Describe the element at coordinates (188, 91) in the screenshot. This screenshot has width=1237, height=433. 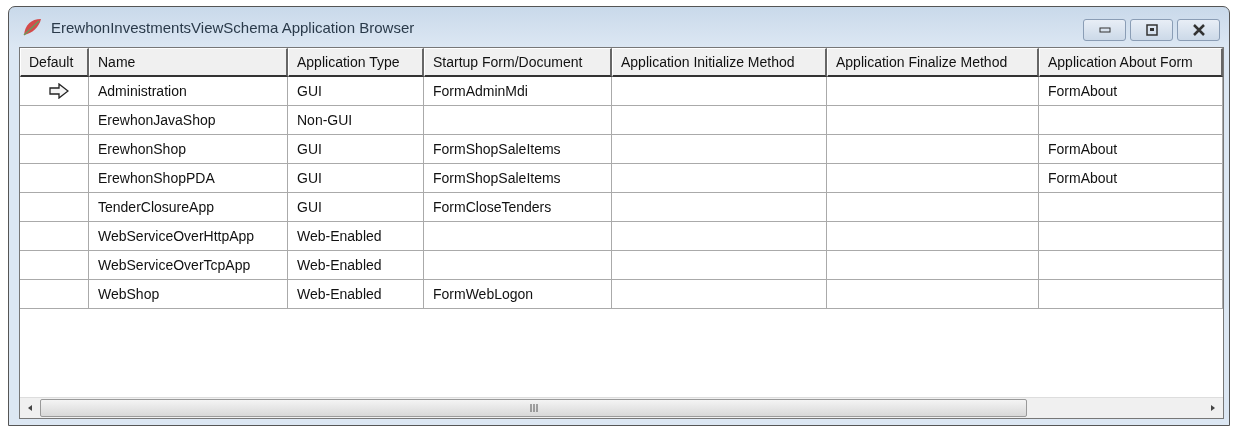
I see `table-cell: Administration` at that location.